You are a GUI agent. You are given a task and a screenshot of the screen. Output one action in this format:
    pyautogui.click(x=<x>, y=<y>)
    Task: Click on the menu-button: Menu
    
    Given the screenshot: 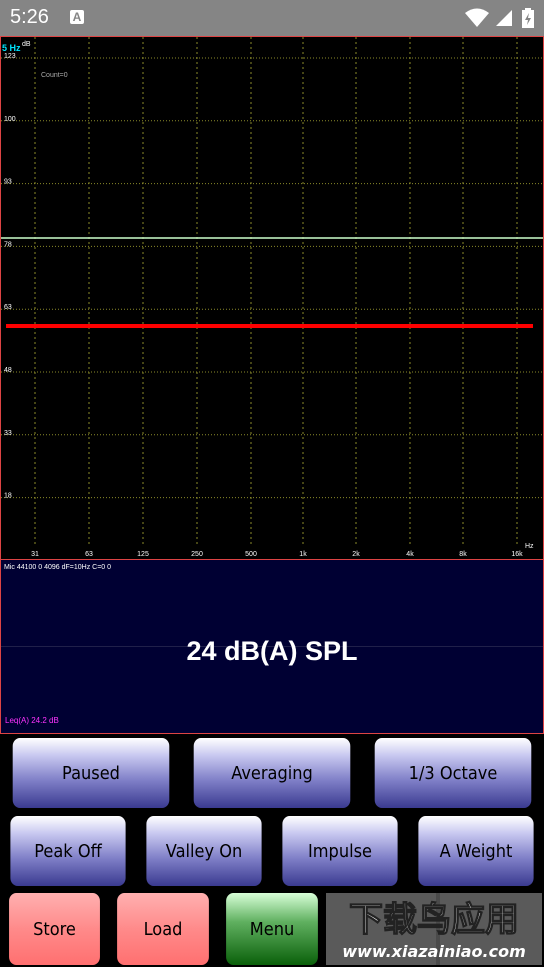 What is the action you would take?
    pyautogui.click(x=272, y=929)
    